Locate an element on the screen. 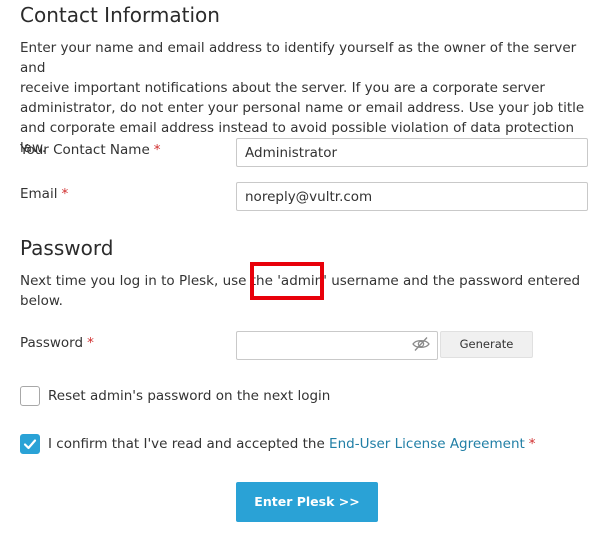 The image size is (598, 533). contact-name-label-text: Your Contact Name is located at coordinates (85, 150).